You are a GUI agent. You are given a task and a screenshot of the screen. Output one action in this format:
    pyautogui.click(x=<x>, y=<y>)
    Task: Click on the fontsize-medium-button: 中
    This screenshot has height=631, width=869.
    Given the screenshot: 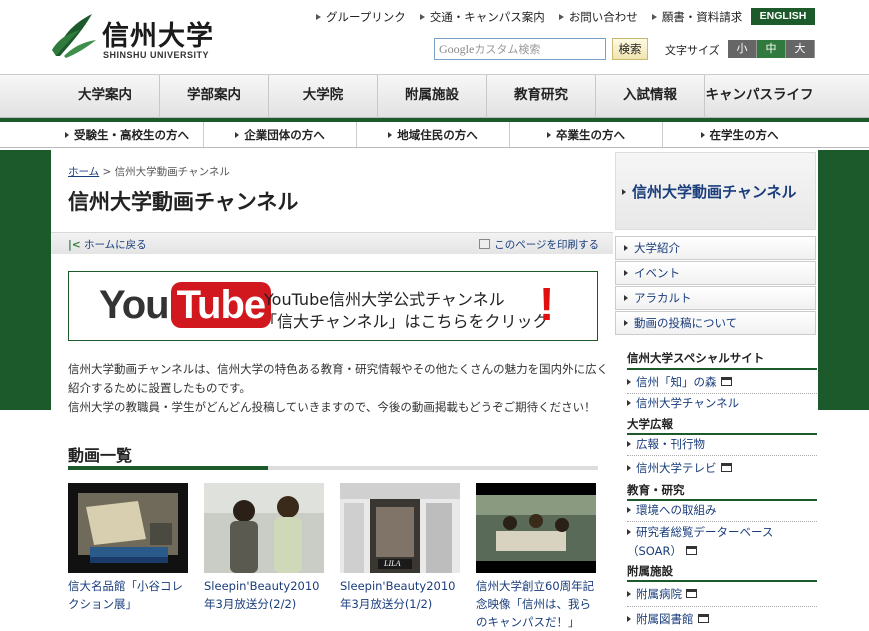 What is the action you would take?
    pyautogui.click(x=771, y=49)
    